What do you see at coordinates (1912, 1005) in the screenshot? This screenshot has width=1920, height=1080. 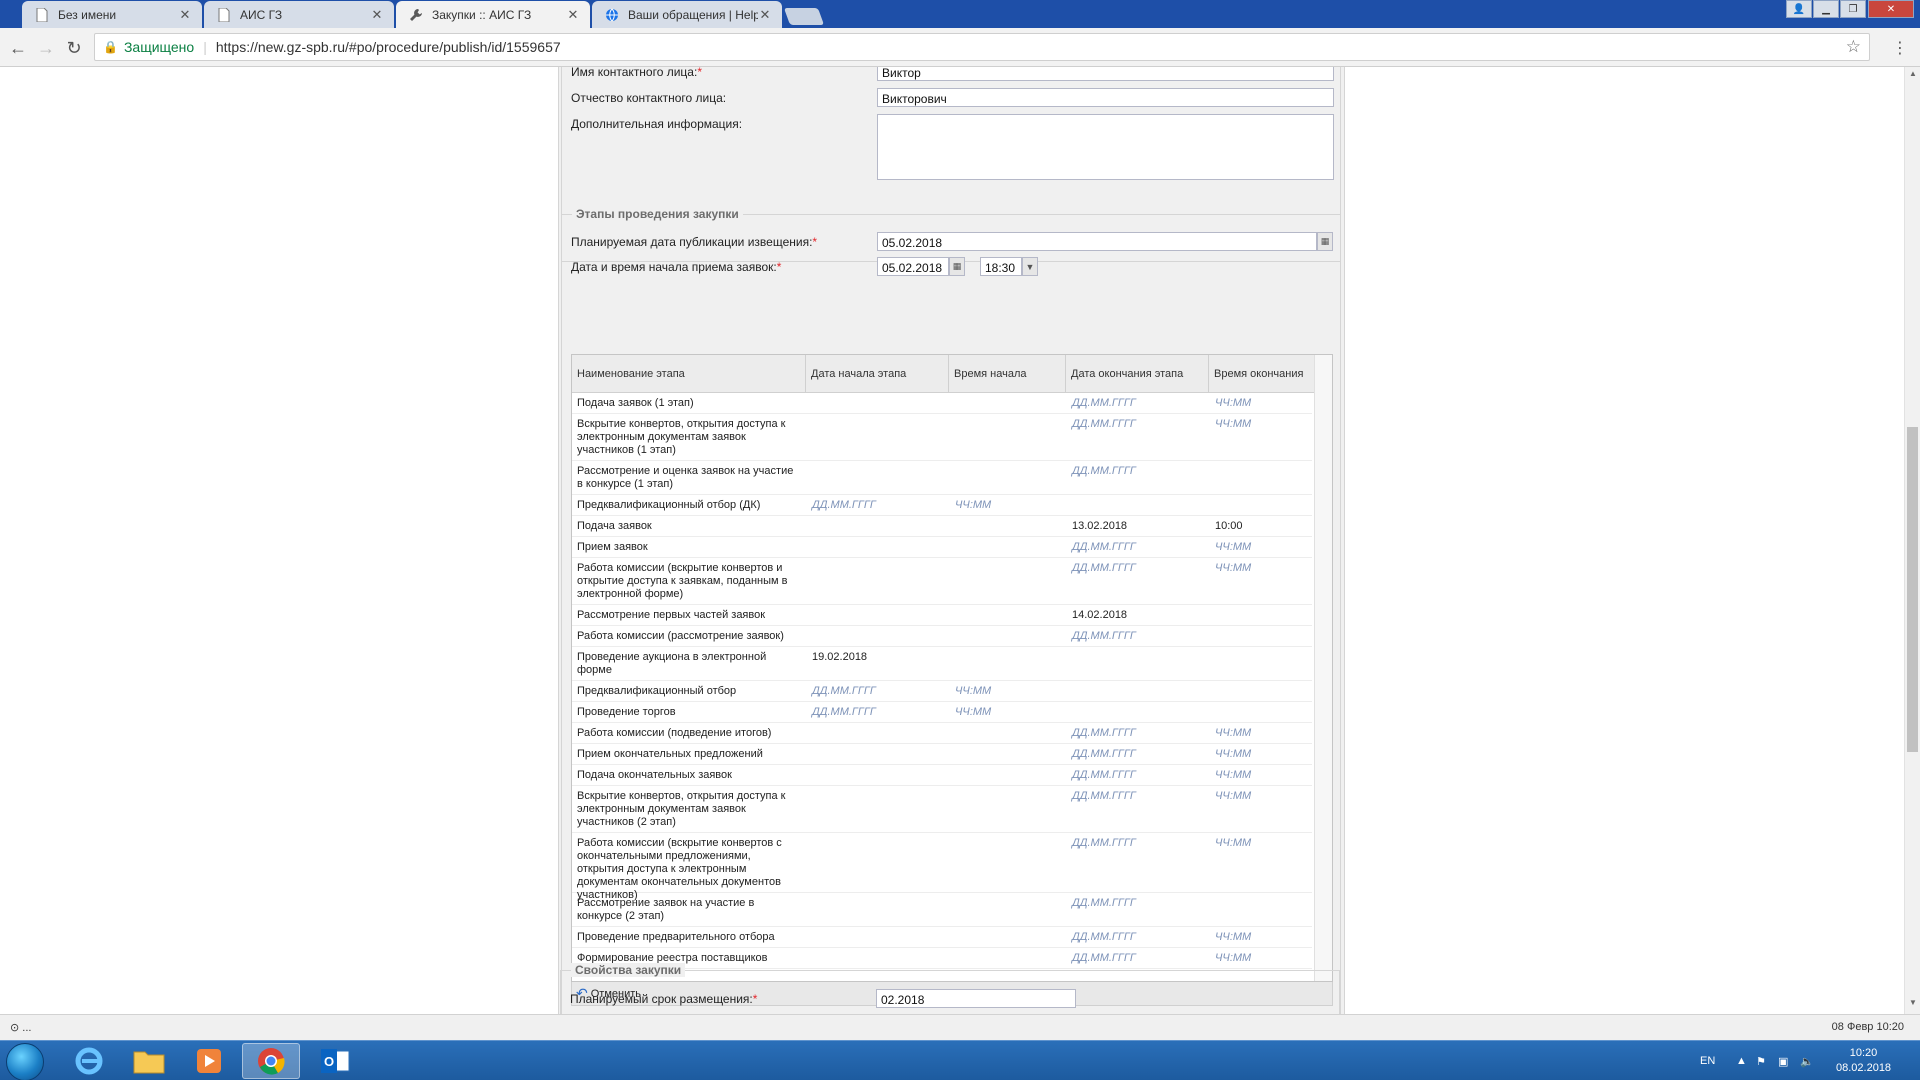 I see `scroll-down-arrow: ▼` at bounding box center [1912, 1005].